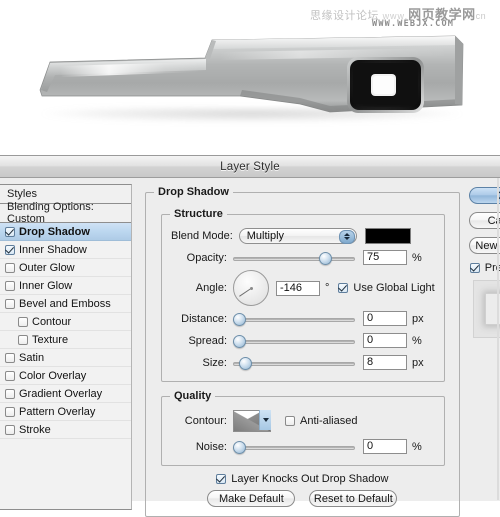 The height and width of the screenshot is (517, 500). I want to click on noise-slider, so click(294, 447).